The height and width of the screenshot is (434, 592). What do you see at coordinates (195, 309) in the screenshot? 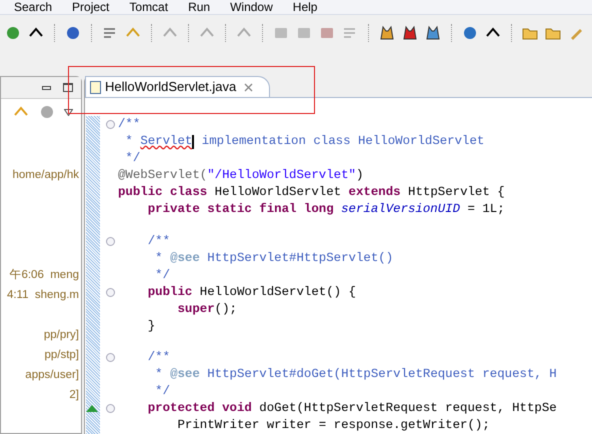
I see `code-token: super` at bounding box center [195, 309].